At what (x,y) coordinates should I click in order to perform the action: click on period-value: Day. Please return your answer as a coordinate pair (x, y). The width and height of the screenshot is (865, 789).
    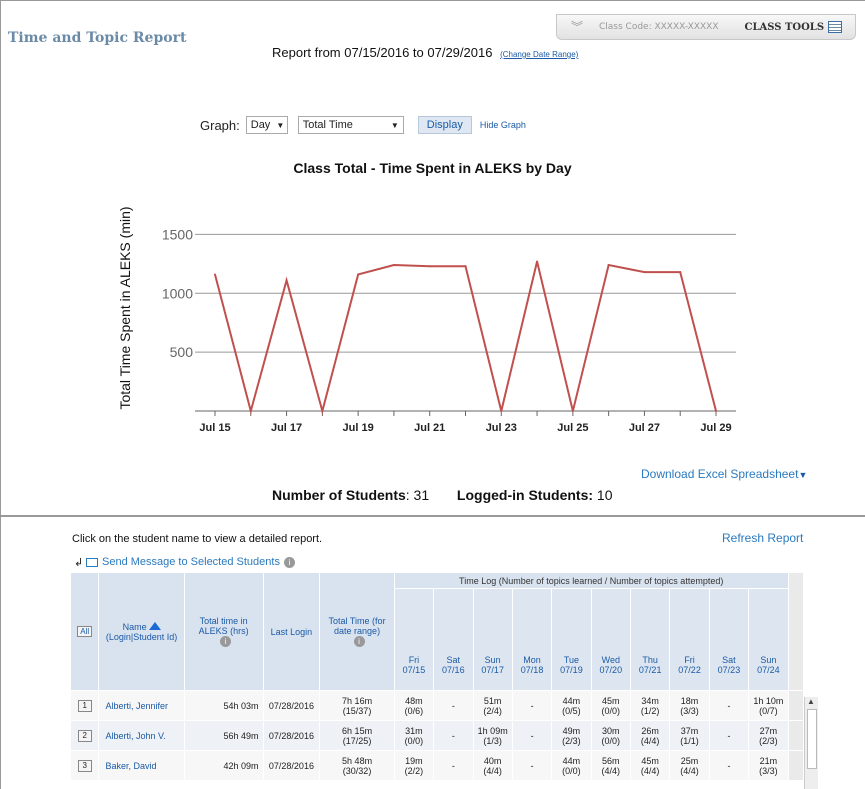
    Looking at the image, I should click on (260, 125).